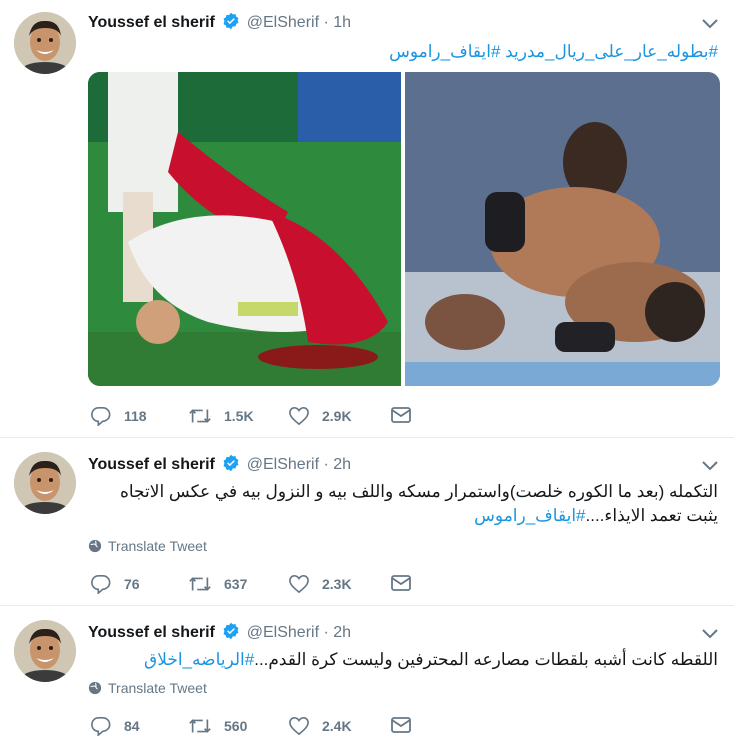 The width and height of the screenshot is (734, 745). What do you see at coordinates (236, 584) in the screenshot?
I see `retweet-count: 637` at bounding box center [236, 584].